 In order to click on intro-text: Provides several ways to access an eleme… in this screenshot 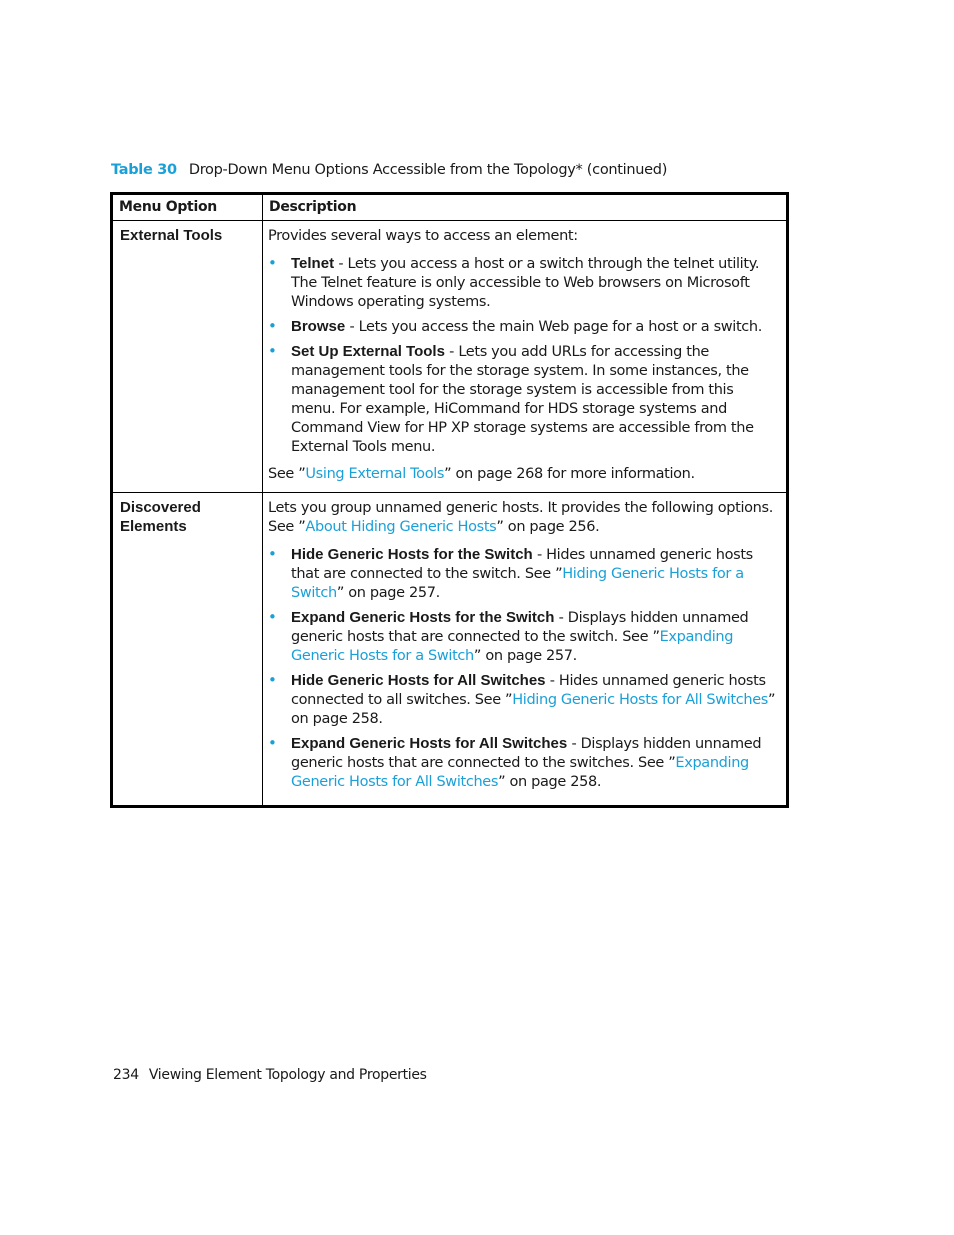, I will do `click(423, 236)`.